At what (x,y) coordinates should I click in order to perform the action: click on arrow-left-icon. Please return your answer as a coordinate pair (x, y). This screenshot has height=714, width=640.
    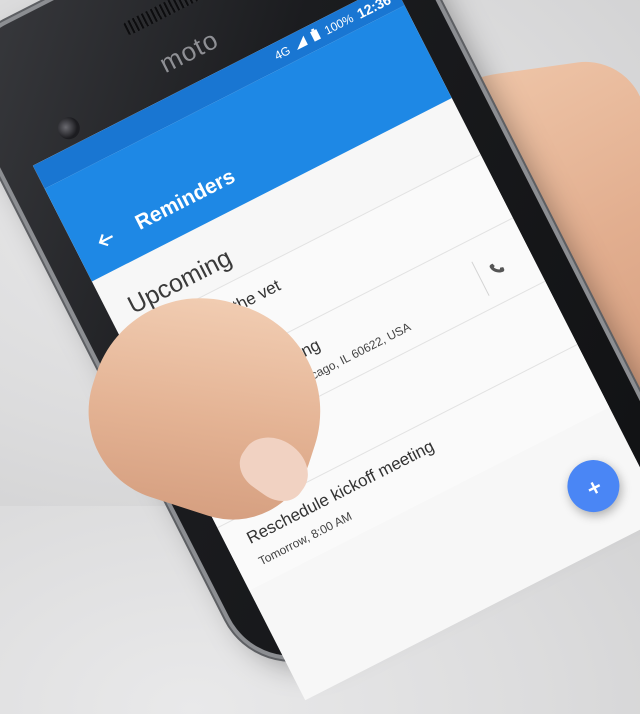
    Looking at the image, I should click on (106, 241).